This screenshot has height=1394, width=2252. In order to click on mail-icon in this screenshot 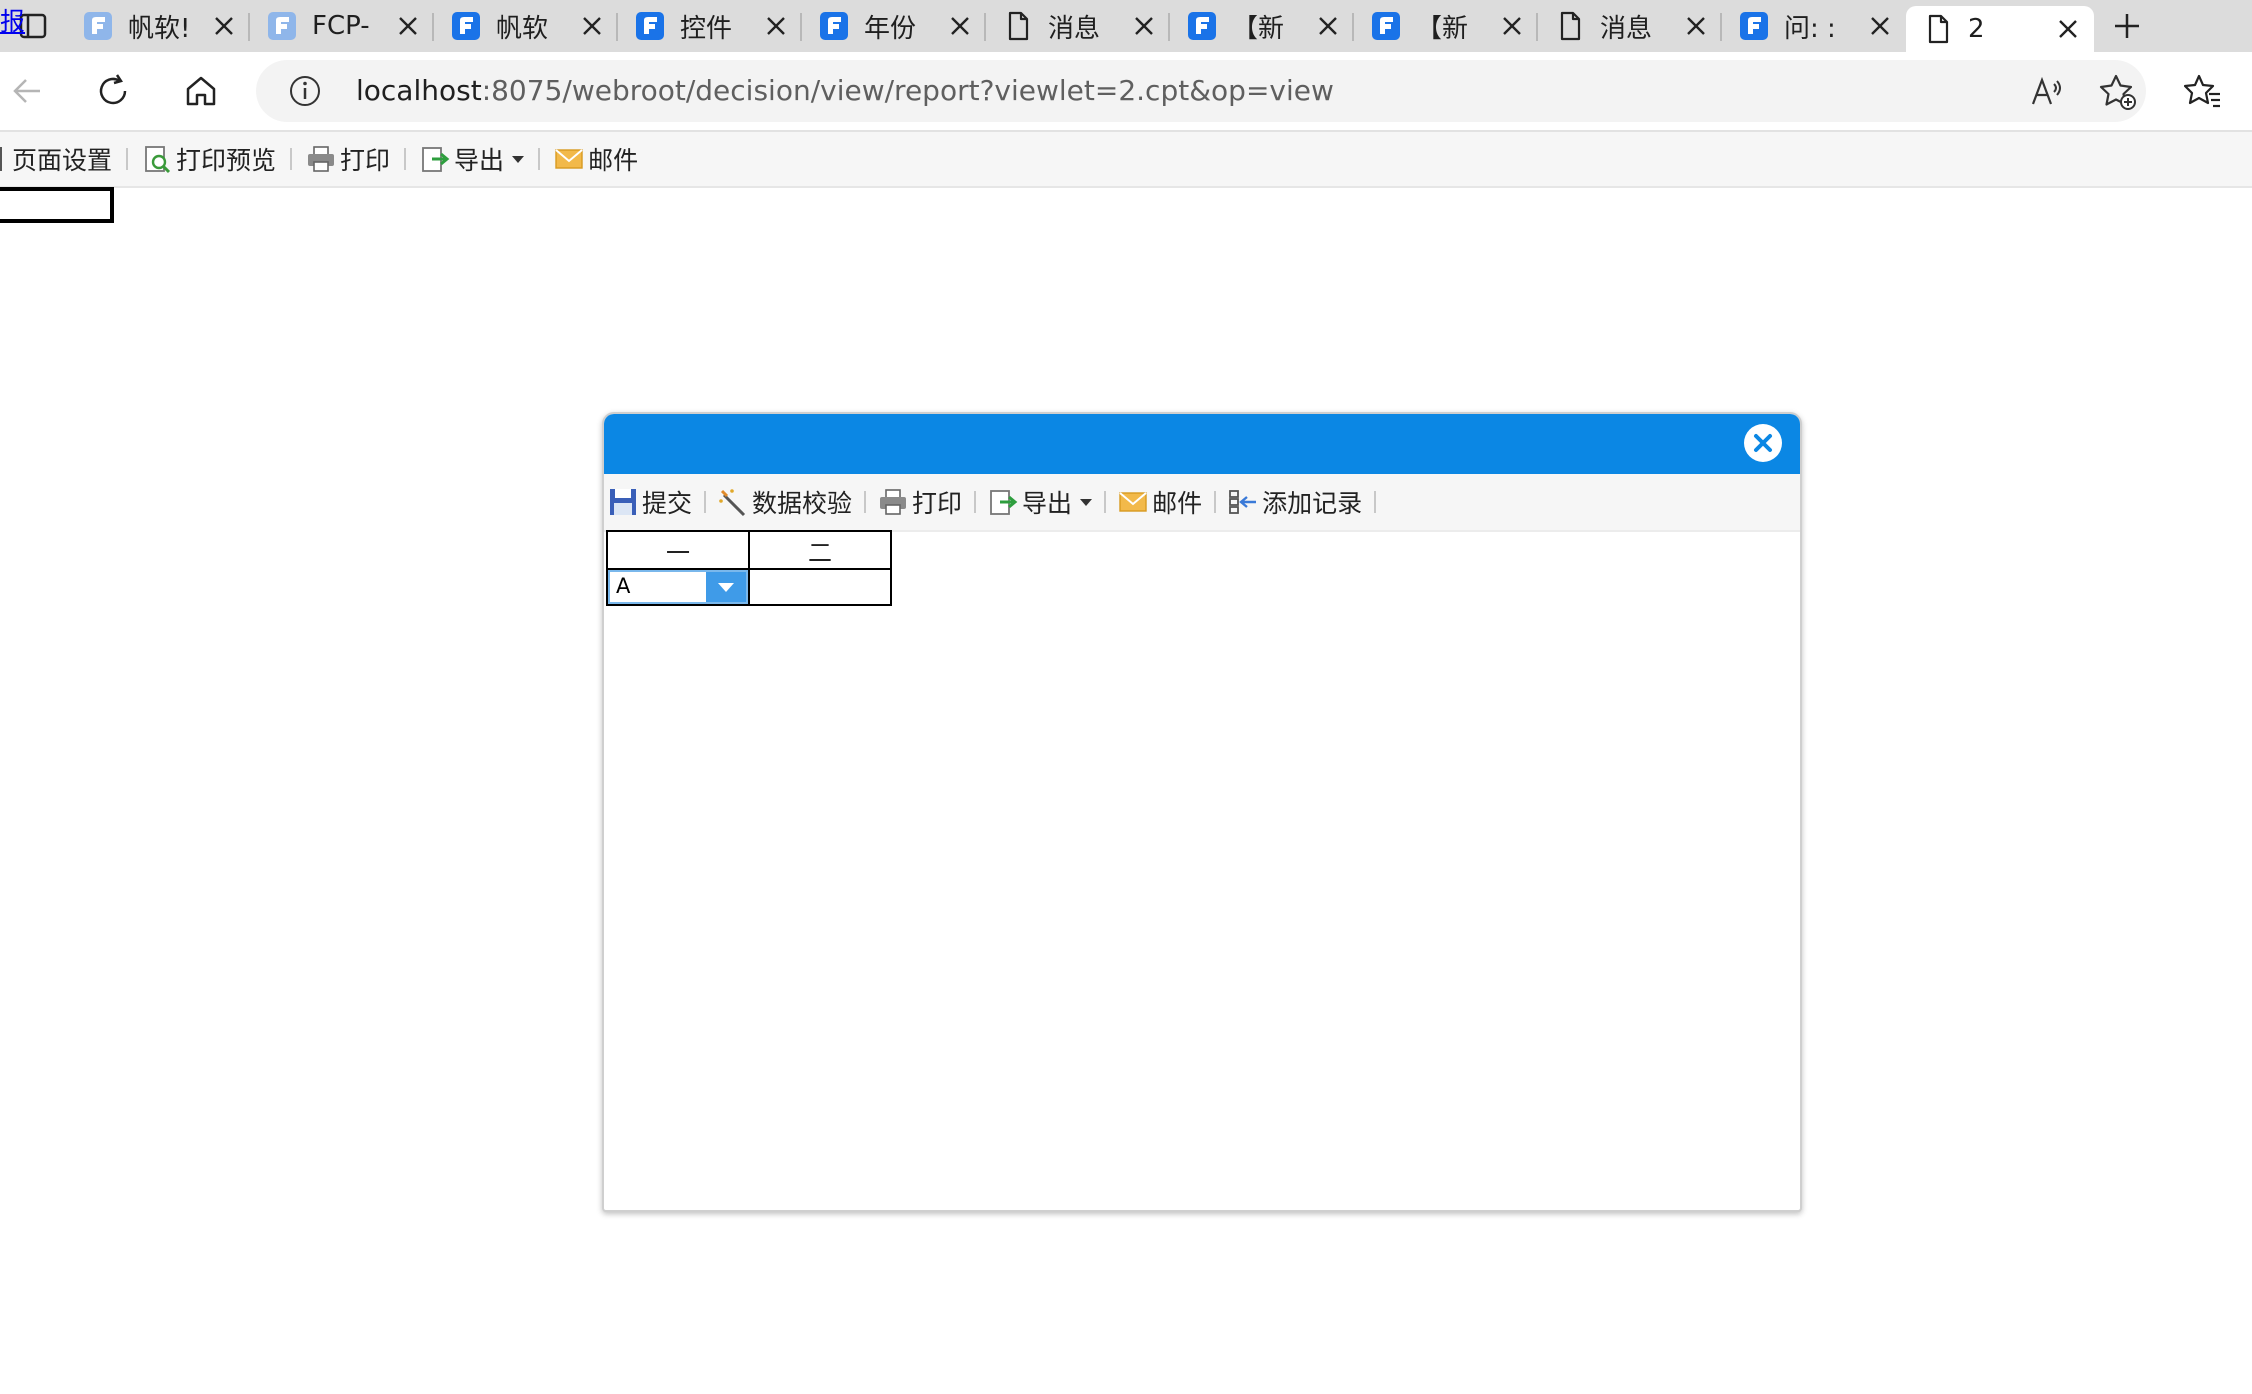, I will do `click(569, 159)`.